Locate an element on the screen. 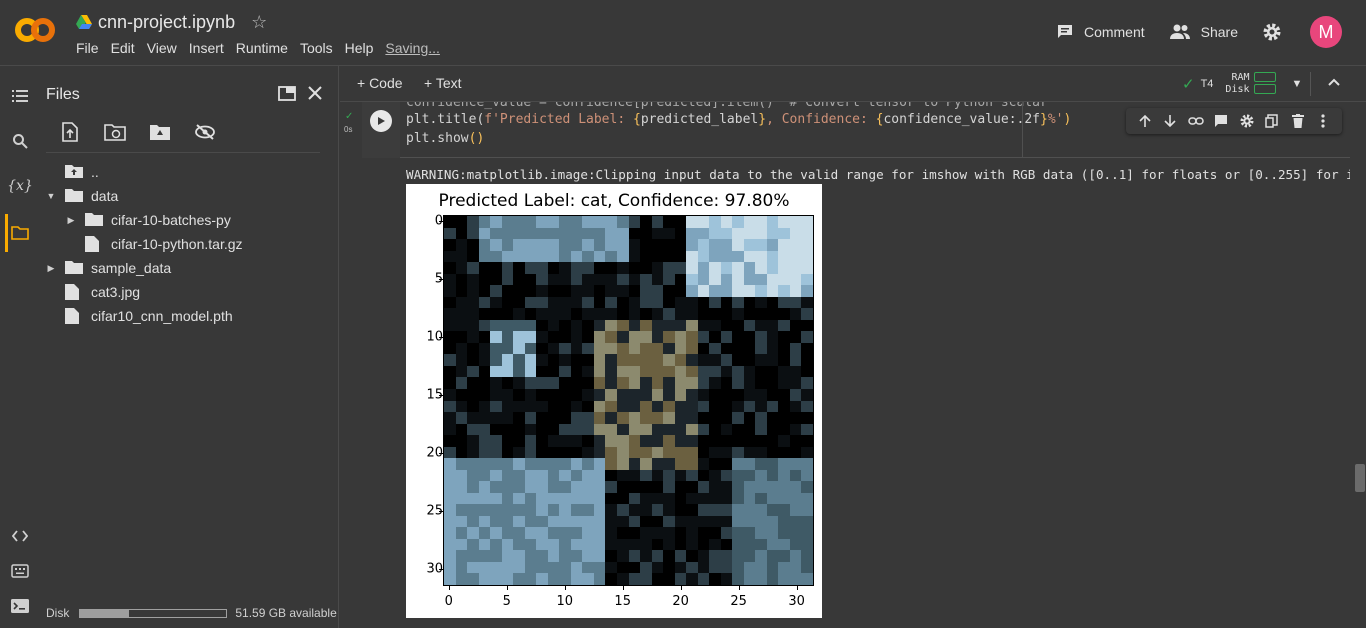  menu-insert: Insert is located at coordinates (206, 48).